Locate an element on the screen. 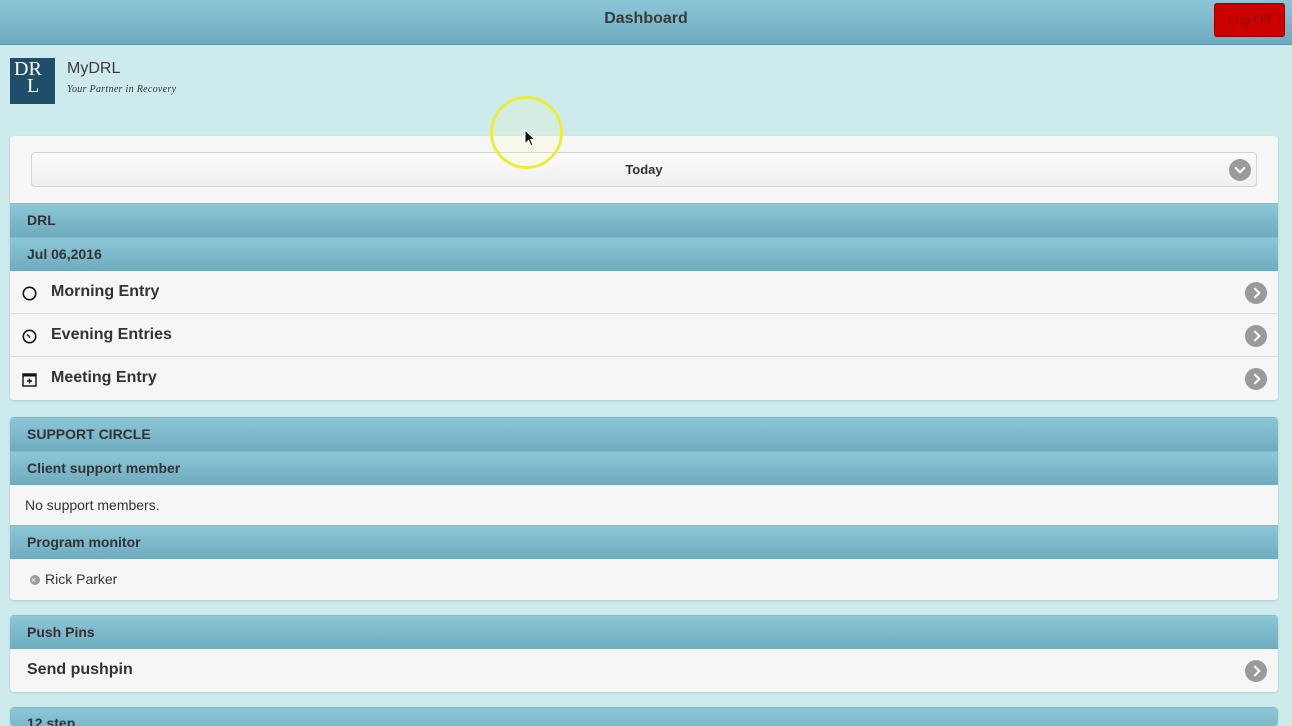  twelve-step-card: 12 step is located at coordinates (644, 716).